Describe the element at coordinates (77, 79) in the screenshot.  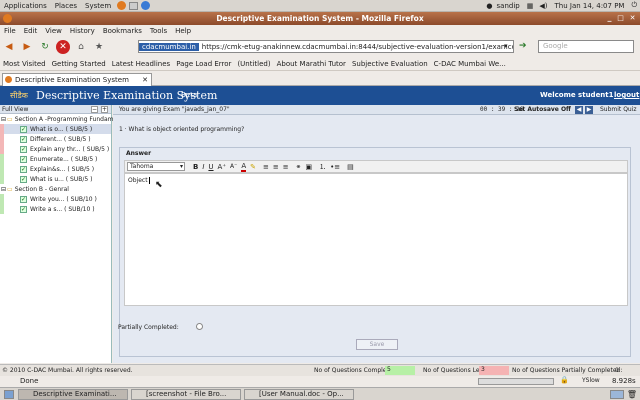
I see `tab-exam: Descriptive Examination System ✕` at that location.